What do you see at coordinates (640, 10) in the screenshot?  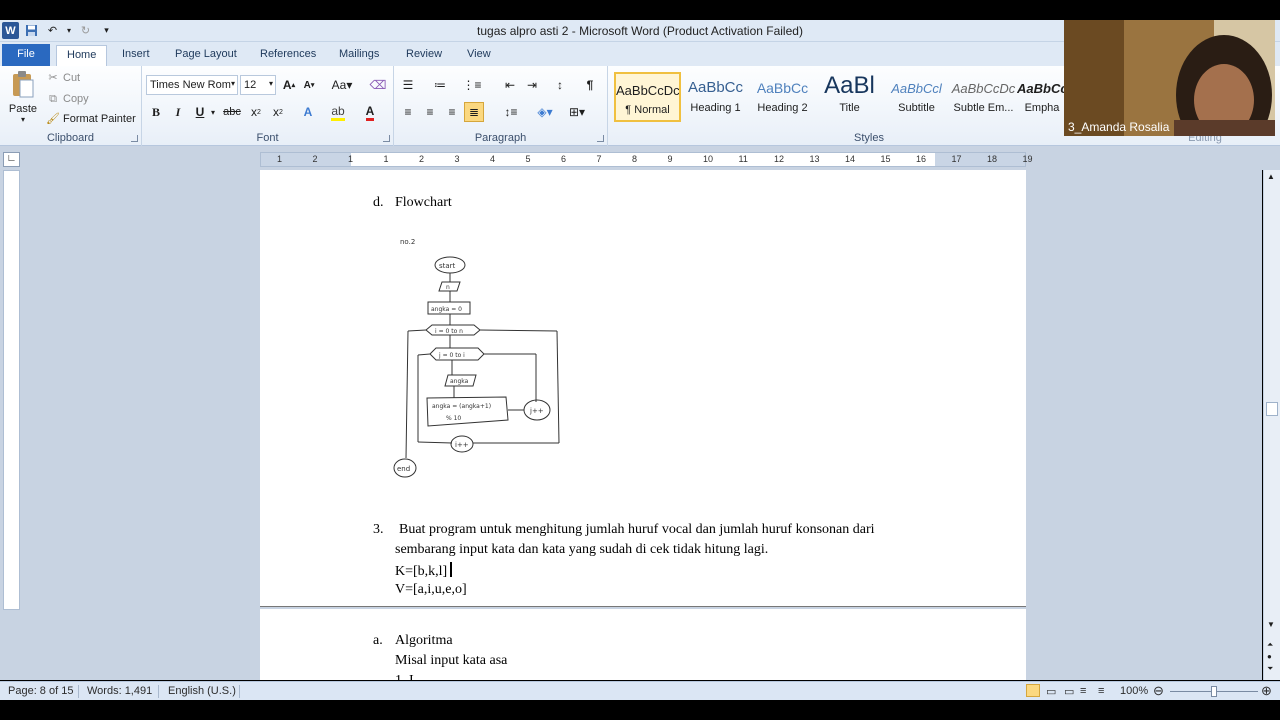 I see `top-black-band` at bounding box center [640, 10].